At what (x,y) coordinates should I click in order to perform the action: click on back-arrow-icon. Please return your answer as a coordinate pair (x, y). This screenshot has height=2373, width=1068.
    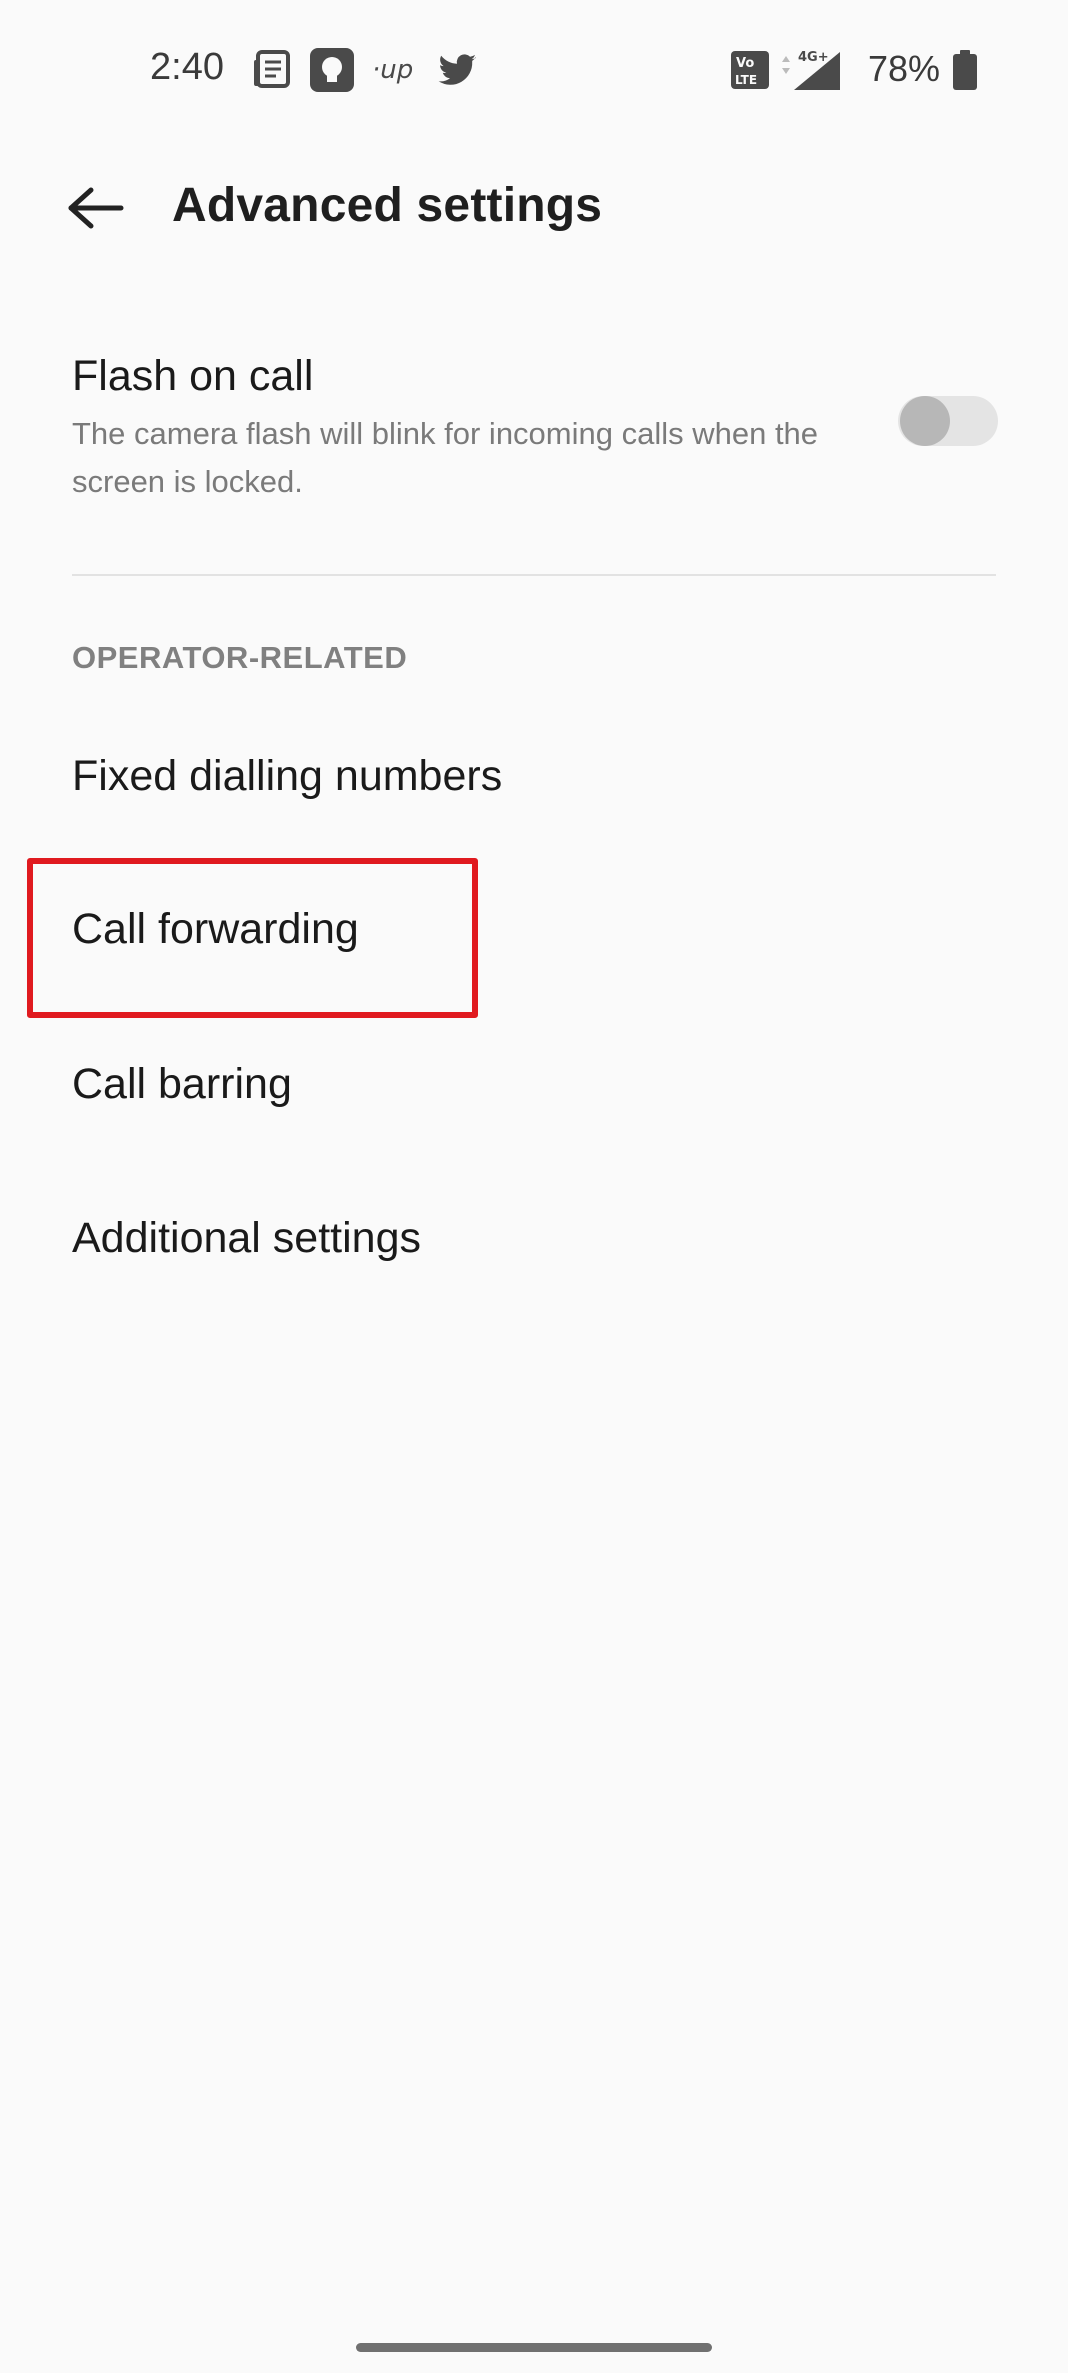
    Looking at the image, I should click on (96, 208).